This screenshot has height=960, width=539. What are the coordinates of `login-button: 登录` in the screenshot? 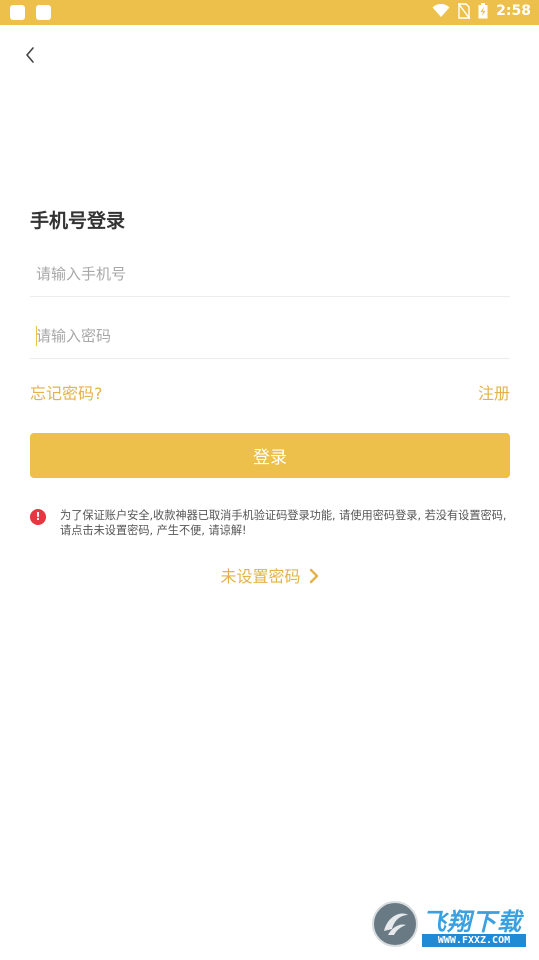 It's located at (270, 455).